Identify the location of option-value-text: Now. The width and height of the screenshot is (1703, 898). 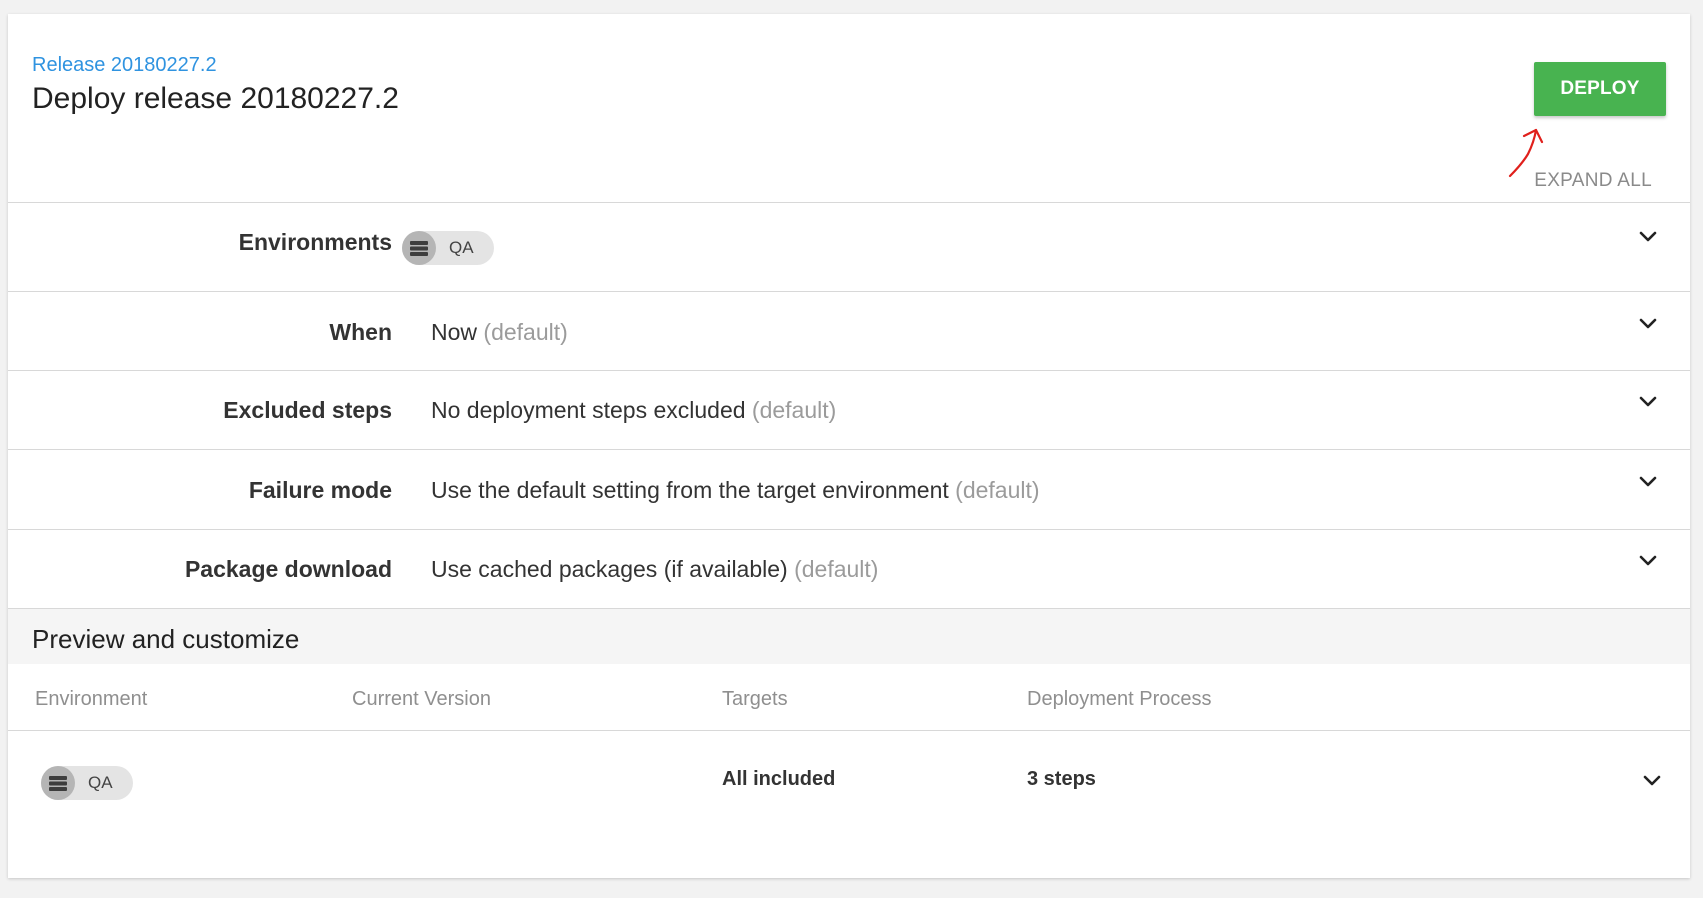
(454, 332).